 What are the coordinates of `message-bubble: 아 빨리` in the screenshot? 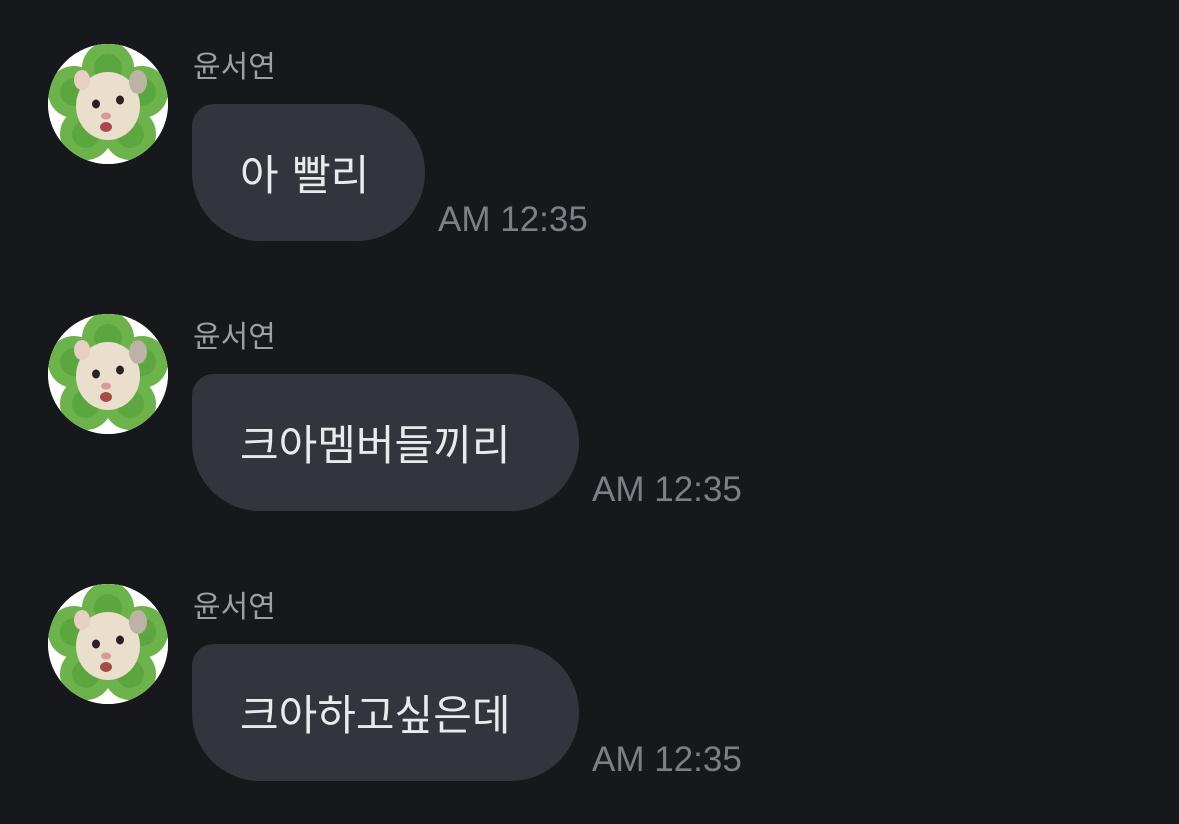 It's located at (308, 172).